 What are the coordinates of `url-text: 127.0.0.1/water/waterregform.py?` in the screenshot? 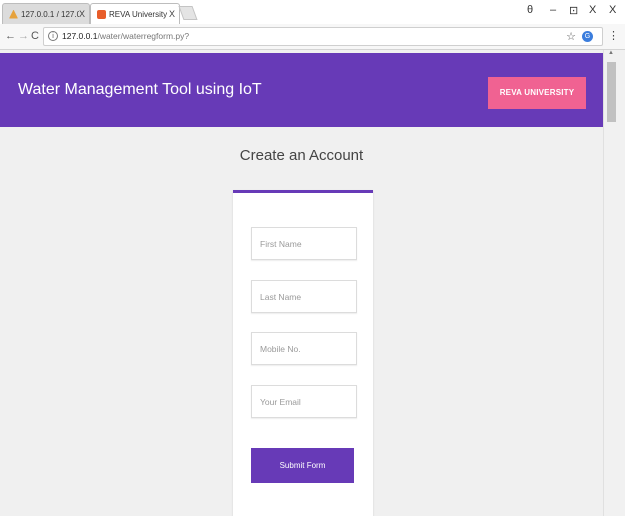 It's located at (125, 36).